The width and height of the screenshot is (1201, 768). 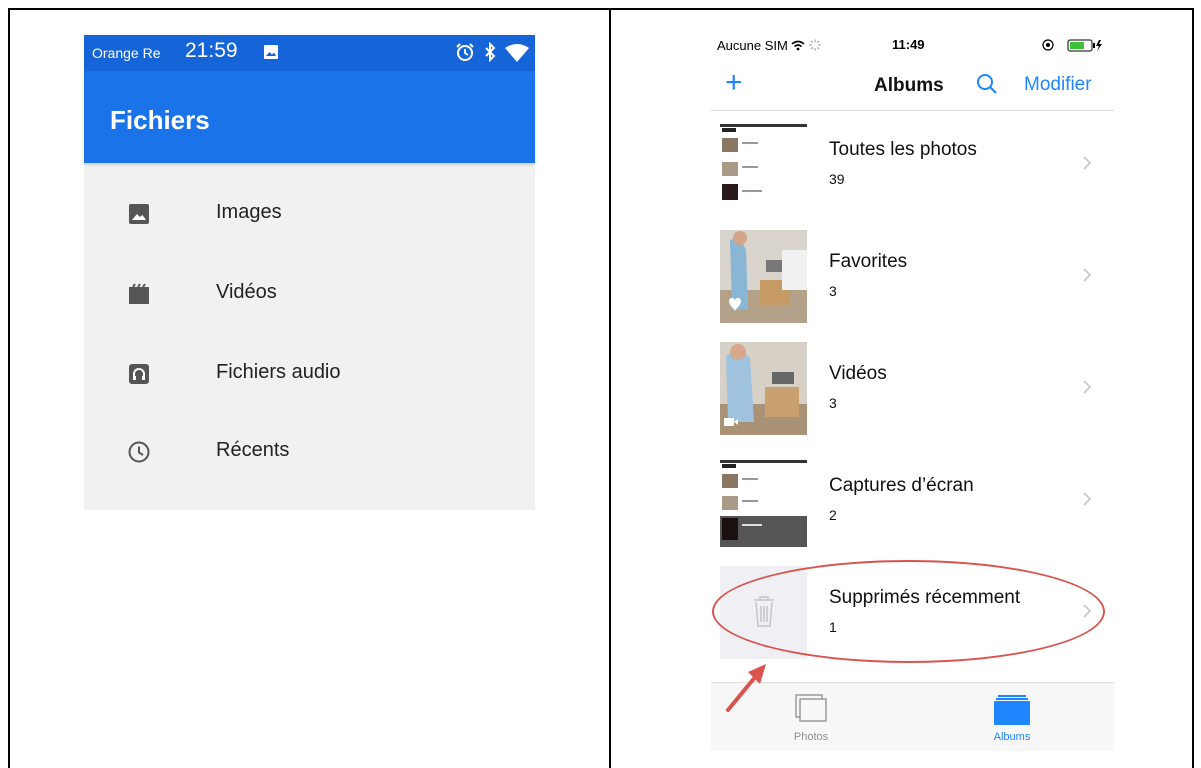 What do you see at coordinates (139, 374) in the screenshot?
I see `headphones-icon` at bounding box center [139, 374].